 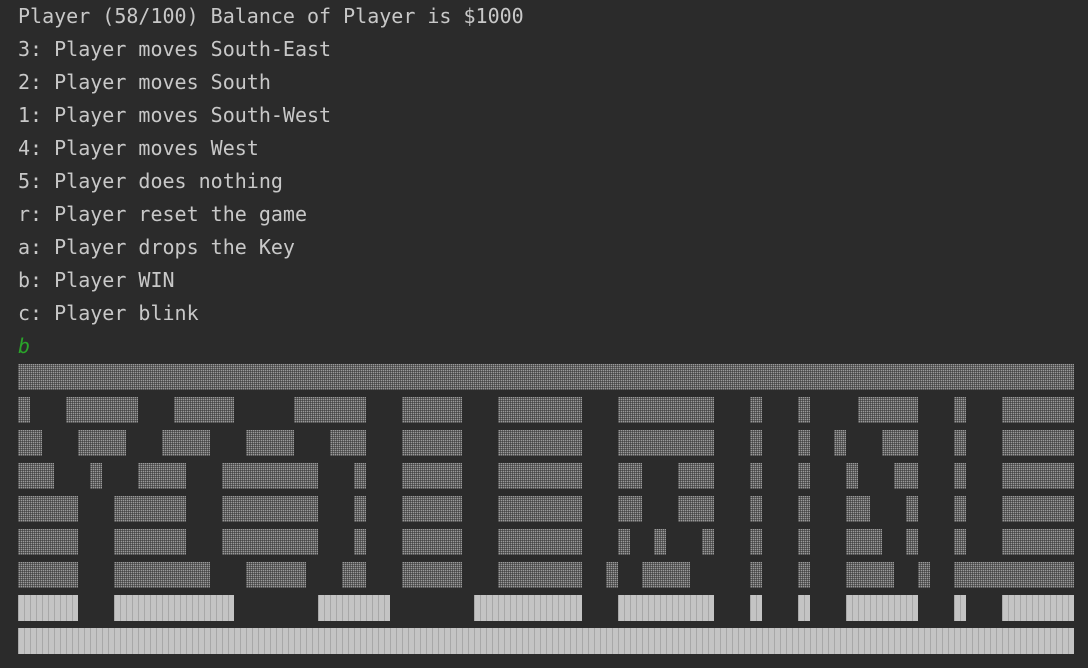 What do you see at coordinates (108, 313) in the screenshot?
I see `option-line: c: Player blink` at bounding box center [108, 313].